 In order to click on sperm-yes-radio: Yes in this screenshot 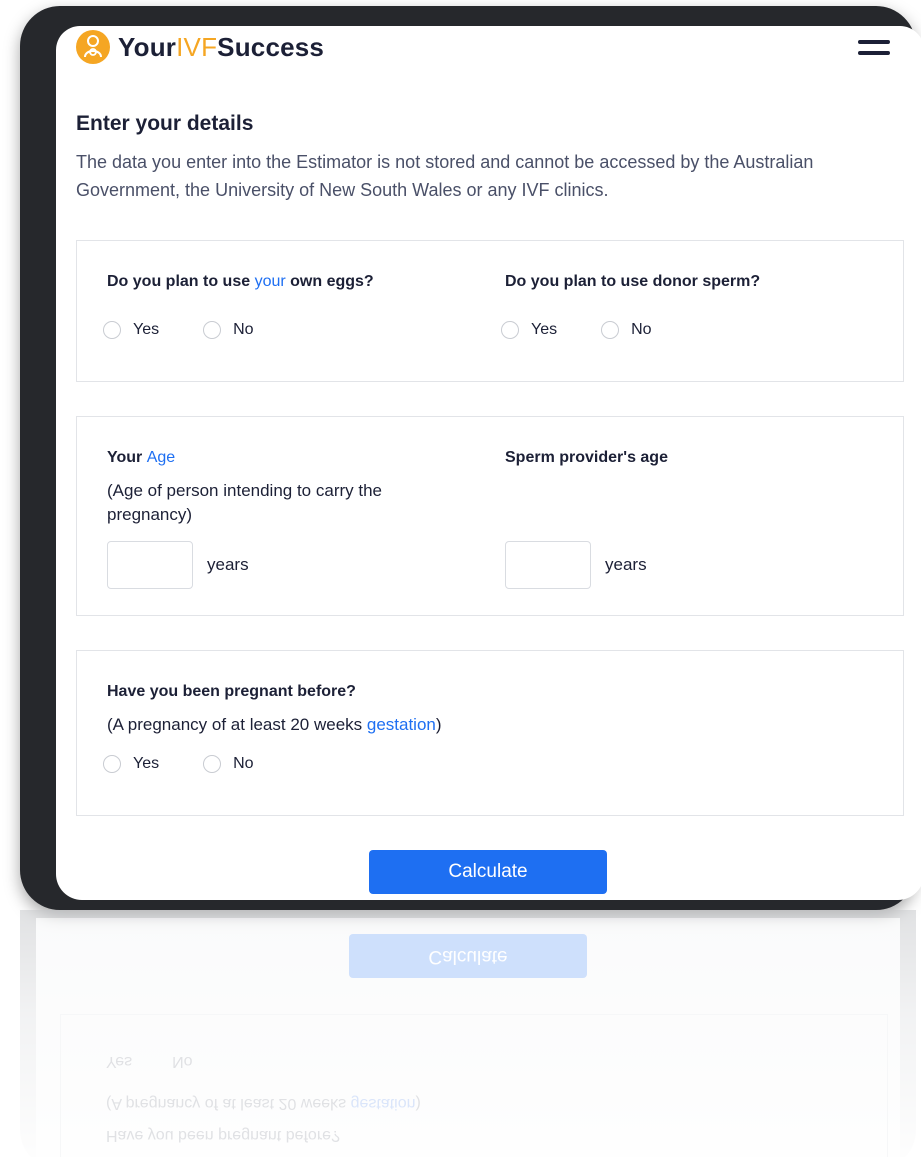, I will do `click(529, 330)`.